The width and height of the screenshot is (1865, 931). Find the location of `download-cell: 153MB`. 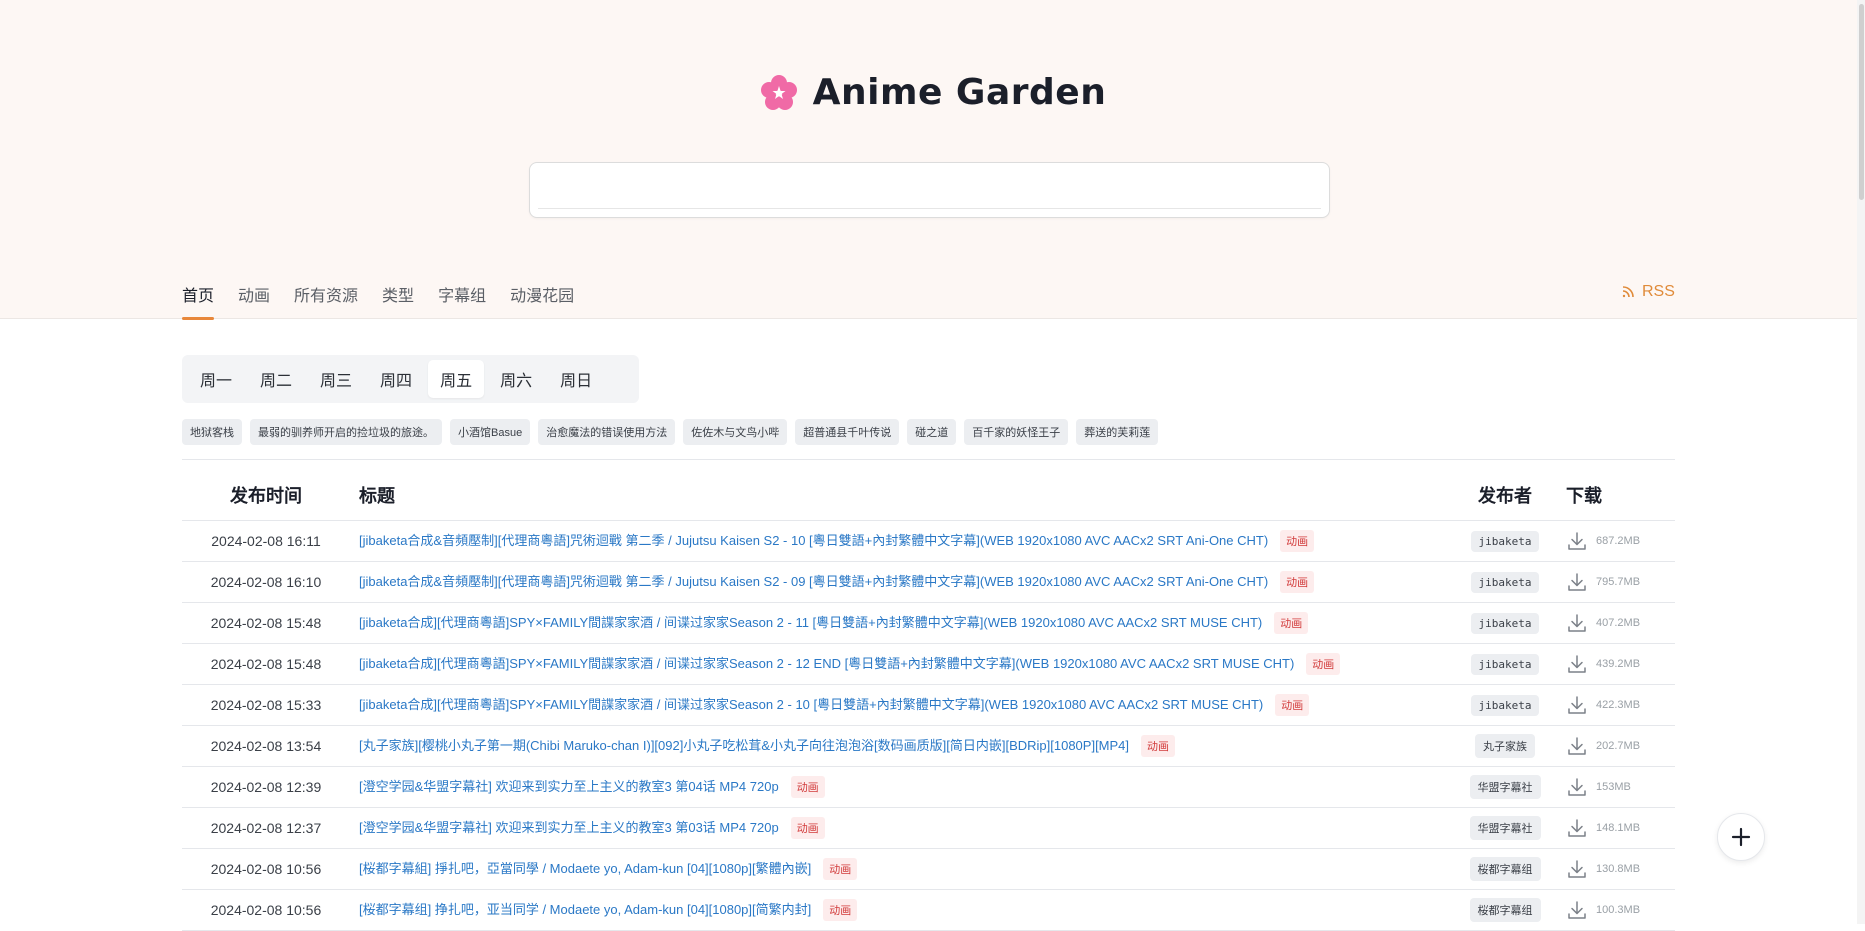

download-cell: 153MB is located at coordinates (1615, 787).